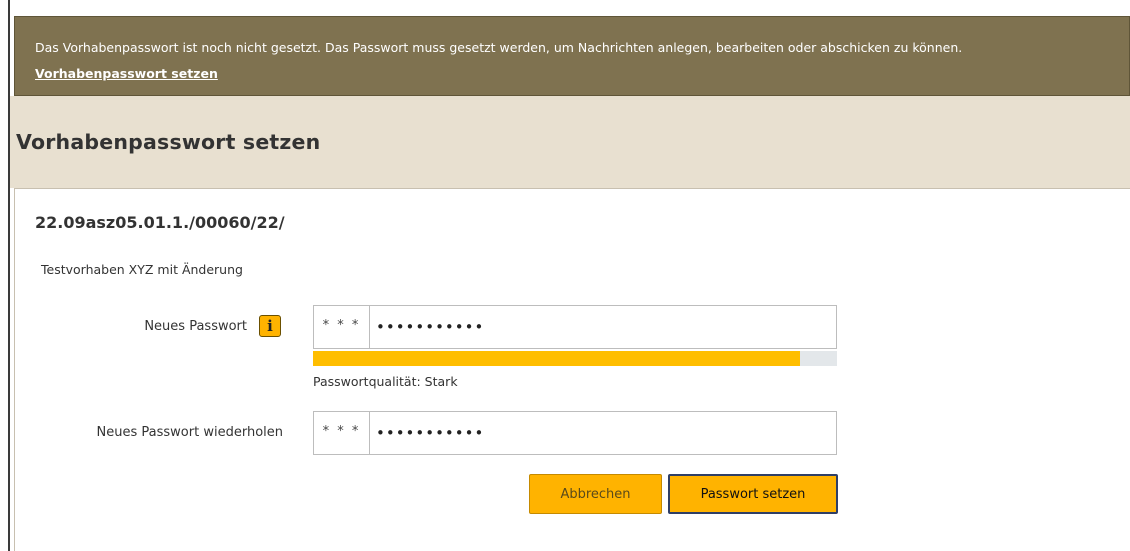 The height and width of the screenshot is (551, 1130). What do you see at coordinates (270, 326) in the screenshot?
I see `info-icon: i` at bounding box center [270, 326].